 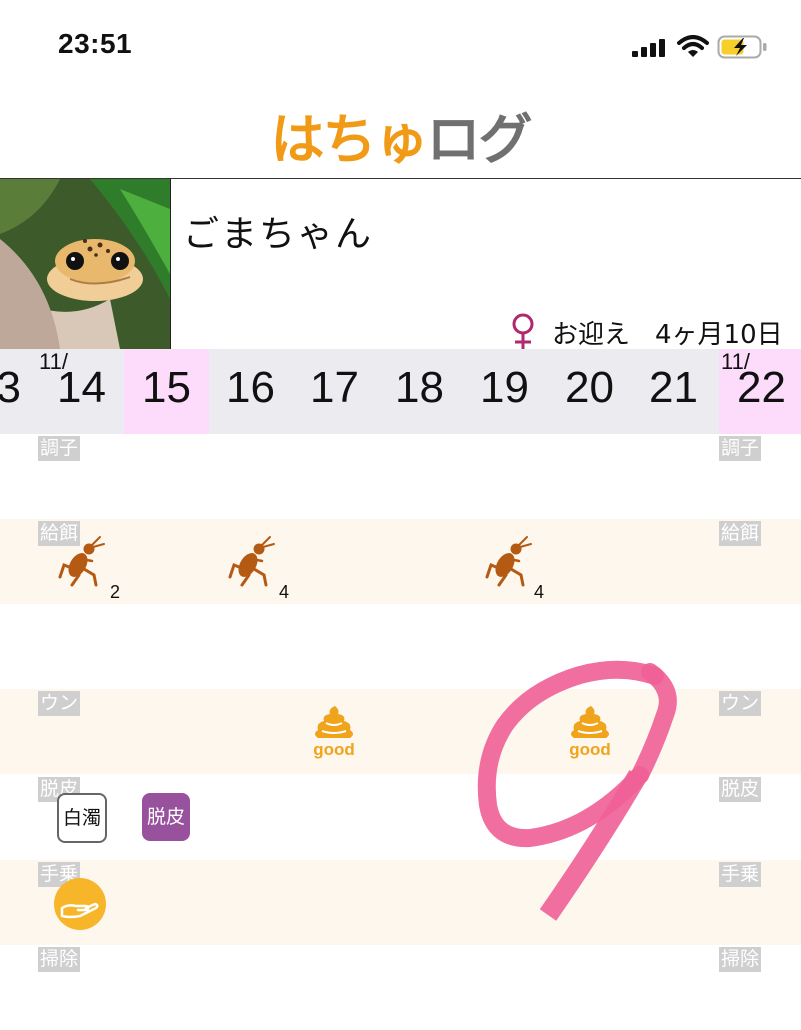 I want to click on row-label-handling: 手乗, so click(x=740, y=874).